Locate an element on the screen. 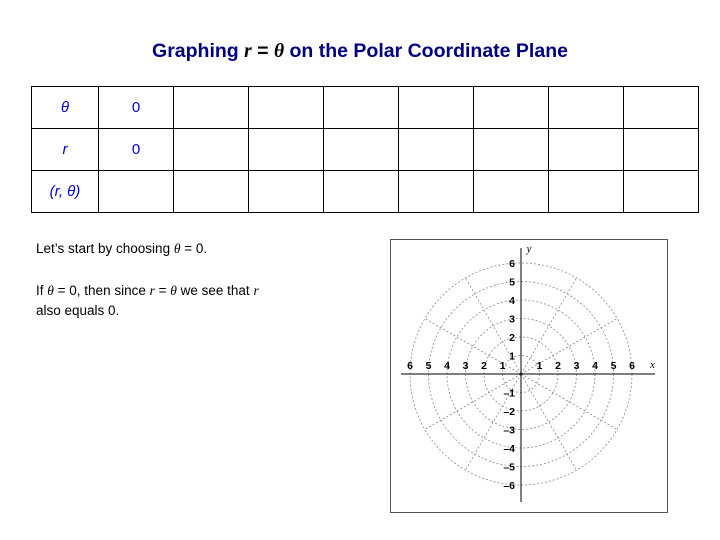 The height and width of the screenshot is (540, 720). x-tick-pos-1: 1 is located at coordinates (540, 366).